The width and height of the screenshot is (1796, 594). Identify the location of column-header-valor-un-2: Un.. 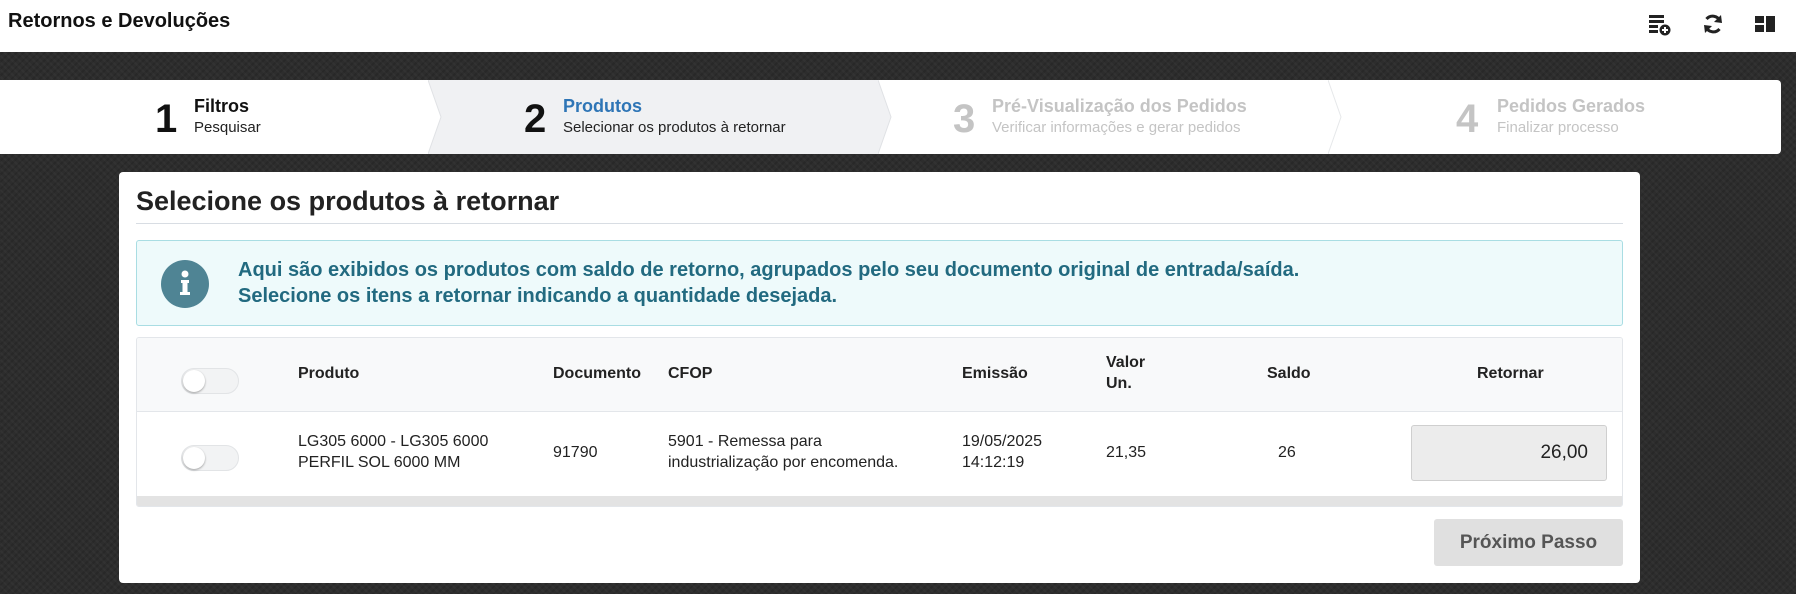
(1119, 383).